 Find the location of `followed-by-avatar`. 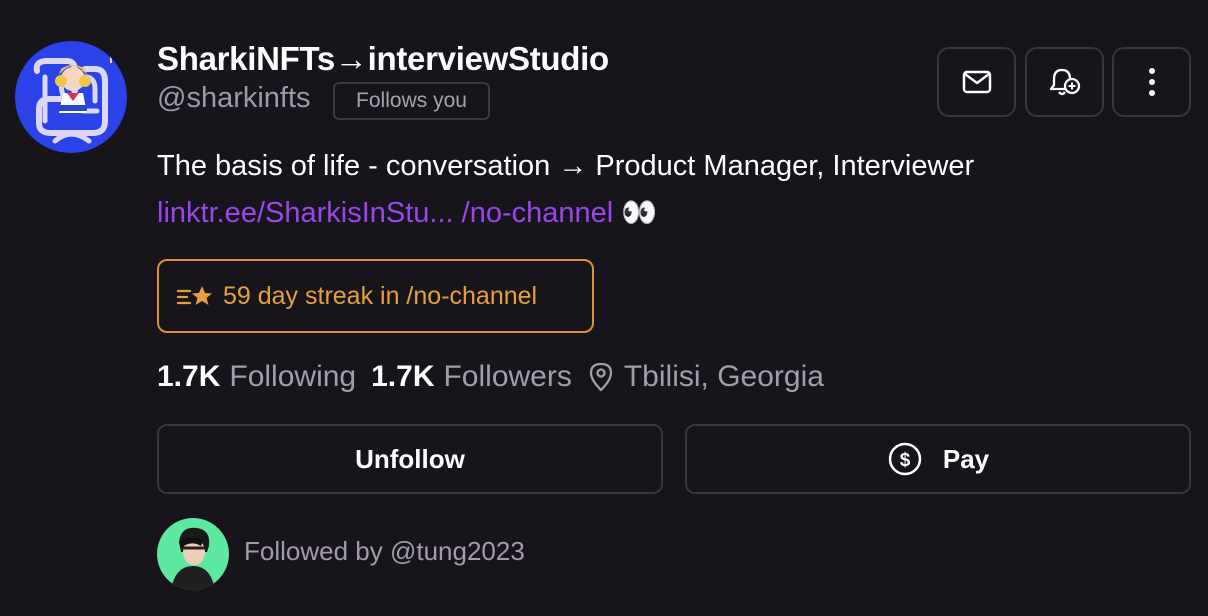

followed-by-avatar is located at coordinates (193, 554).